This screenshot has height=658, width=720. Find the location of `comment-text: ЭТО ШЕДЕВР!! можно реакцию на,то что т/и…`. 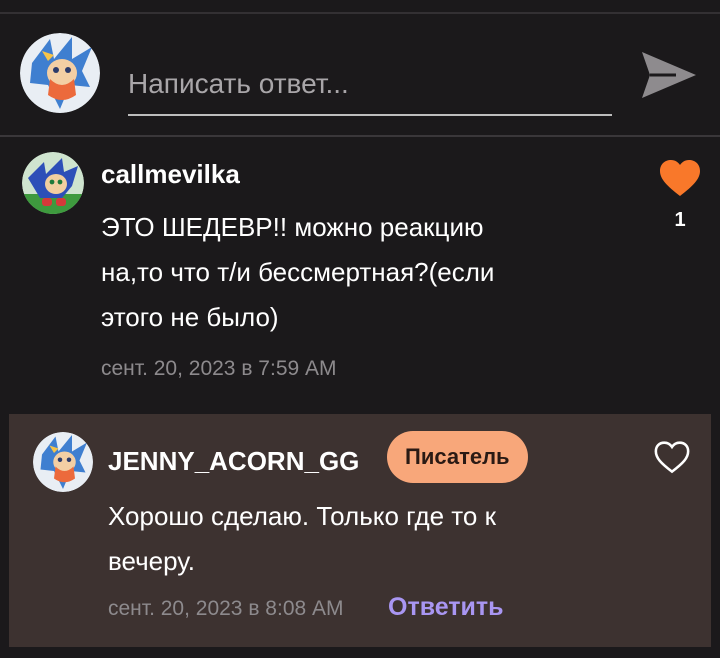

comment-text: ЭТО ШЕДЕВР!! можно реакцию на,то что т/и… is located at coordinates (351, 272).